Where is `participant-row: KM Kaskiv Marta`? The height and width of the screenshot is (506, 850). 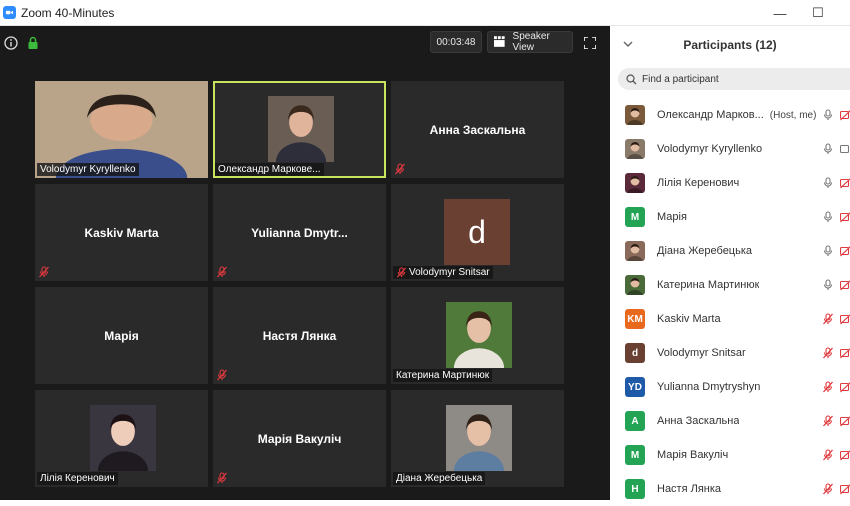
participant-row: KM Kaskiv Marta is located at coordinates (730, 319).